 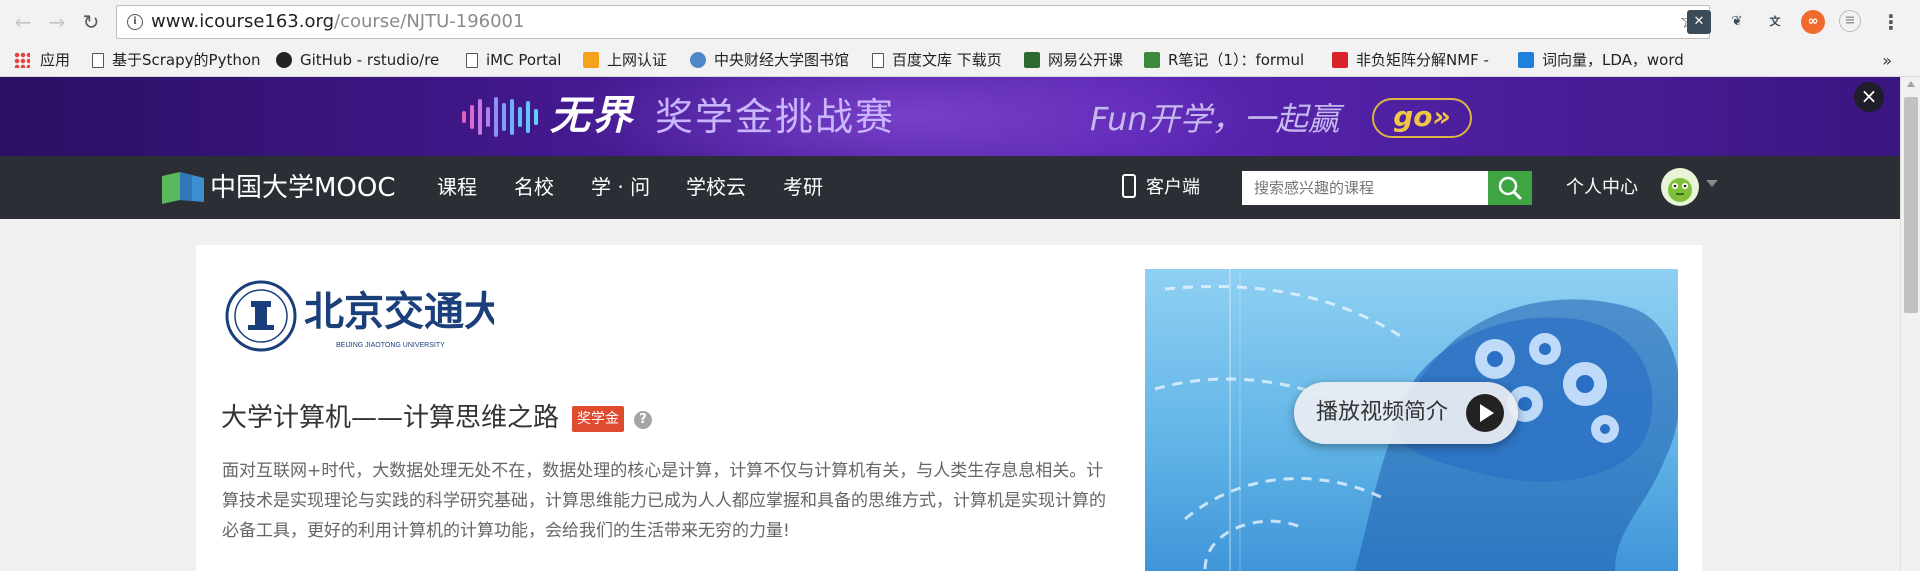 What do you see at coordinates (637, 60) in the screenshot?
I see `bookmark-label: 上网认证` at bounding box center [637, 60].